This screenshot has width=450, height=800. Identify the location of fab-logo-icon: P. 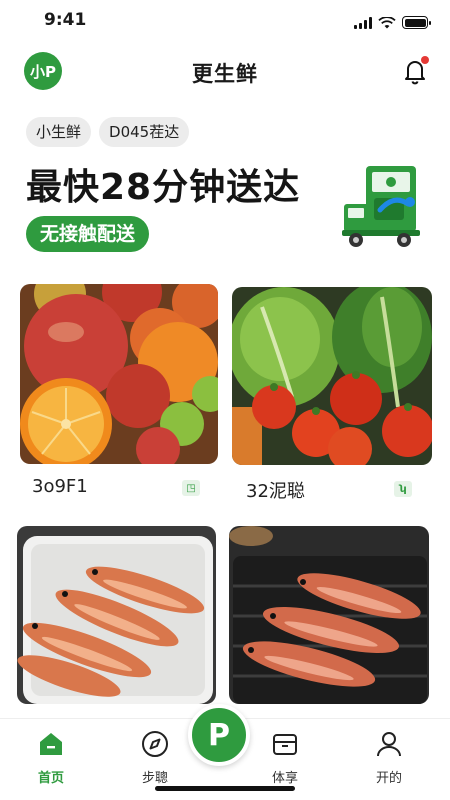
(219, 735).